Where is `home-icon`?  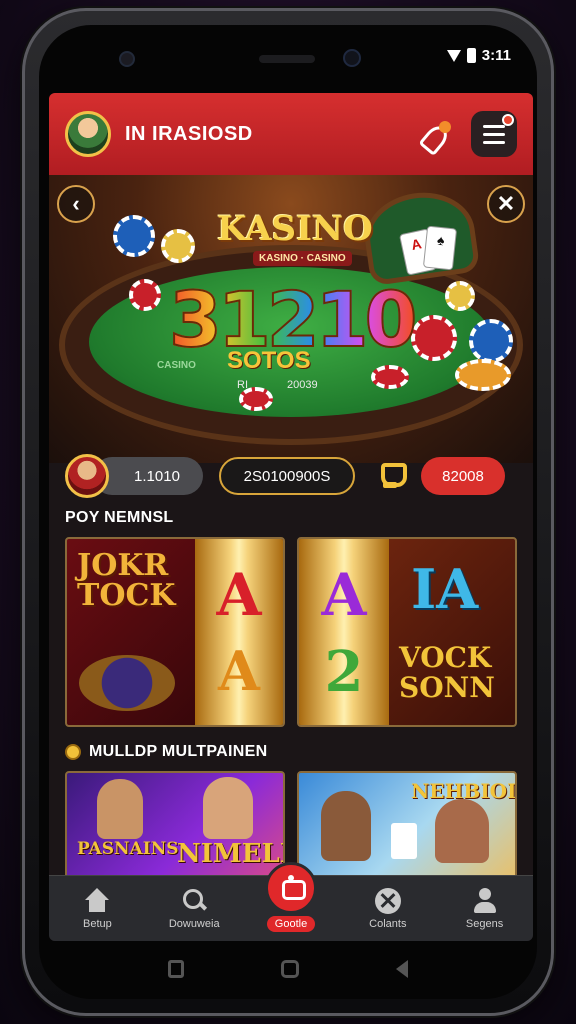 home-icon is located at coordinates (97, 900).